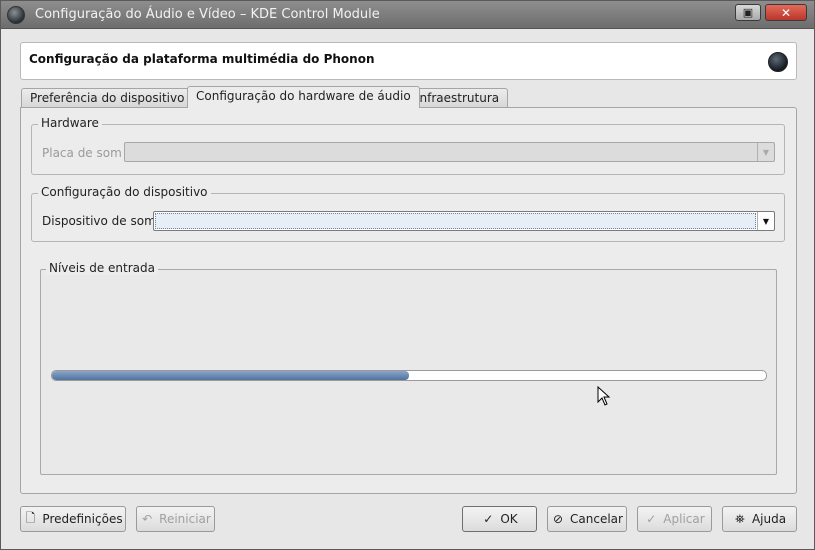 The height and width of the screenshot is (550, 815). I want to click on mouse-cursor-icon, so click(604, 396).